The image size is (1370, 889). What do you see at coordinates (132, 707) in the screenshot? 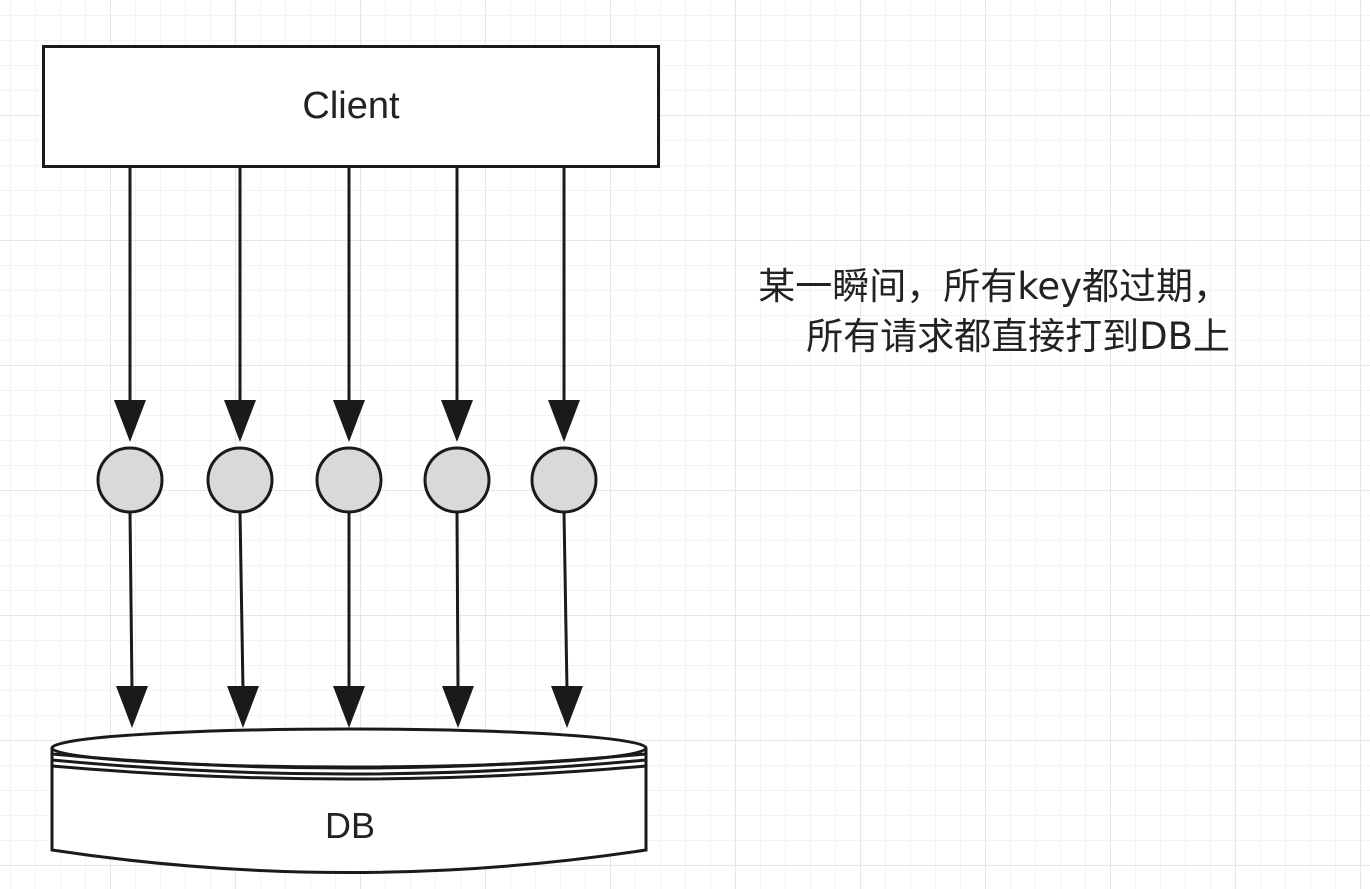
I see `request-arrow-1-lower-head` at bounding box center [132, 707].